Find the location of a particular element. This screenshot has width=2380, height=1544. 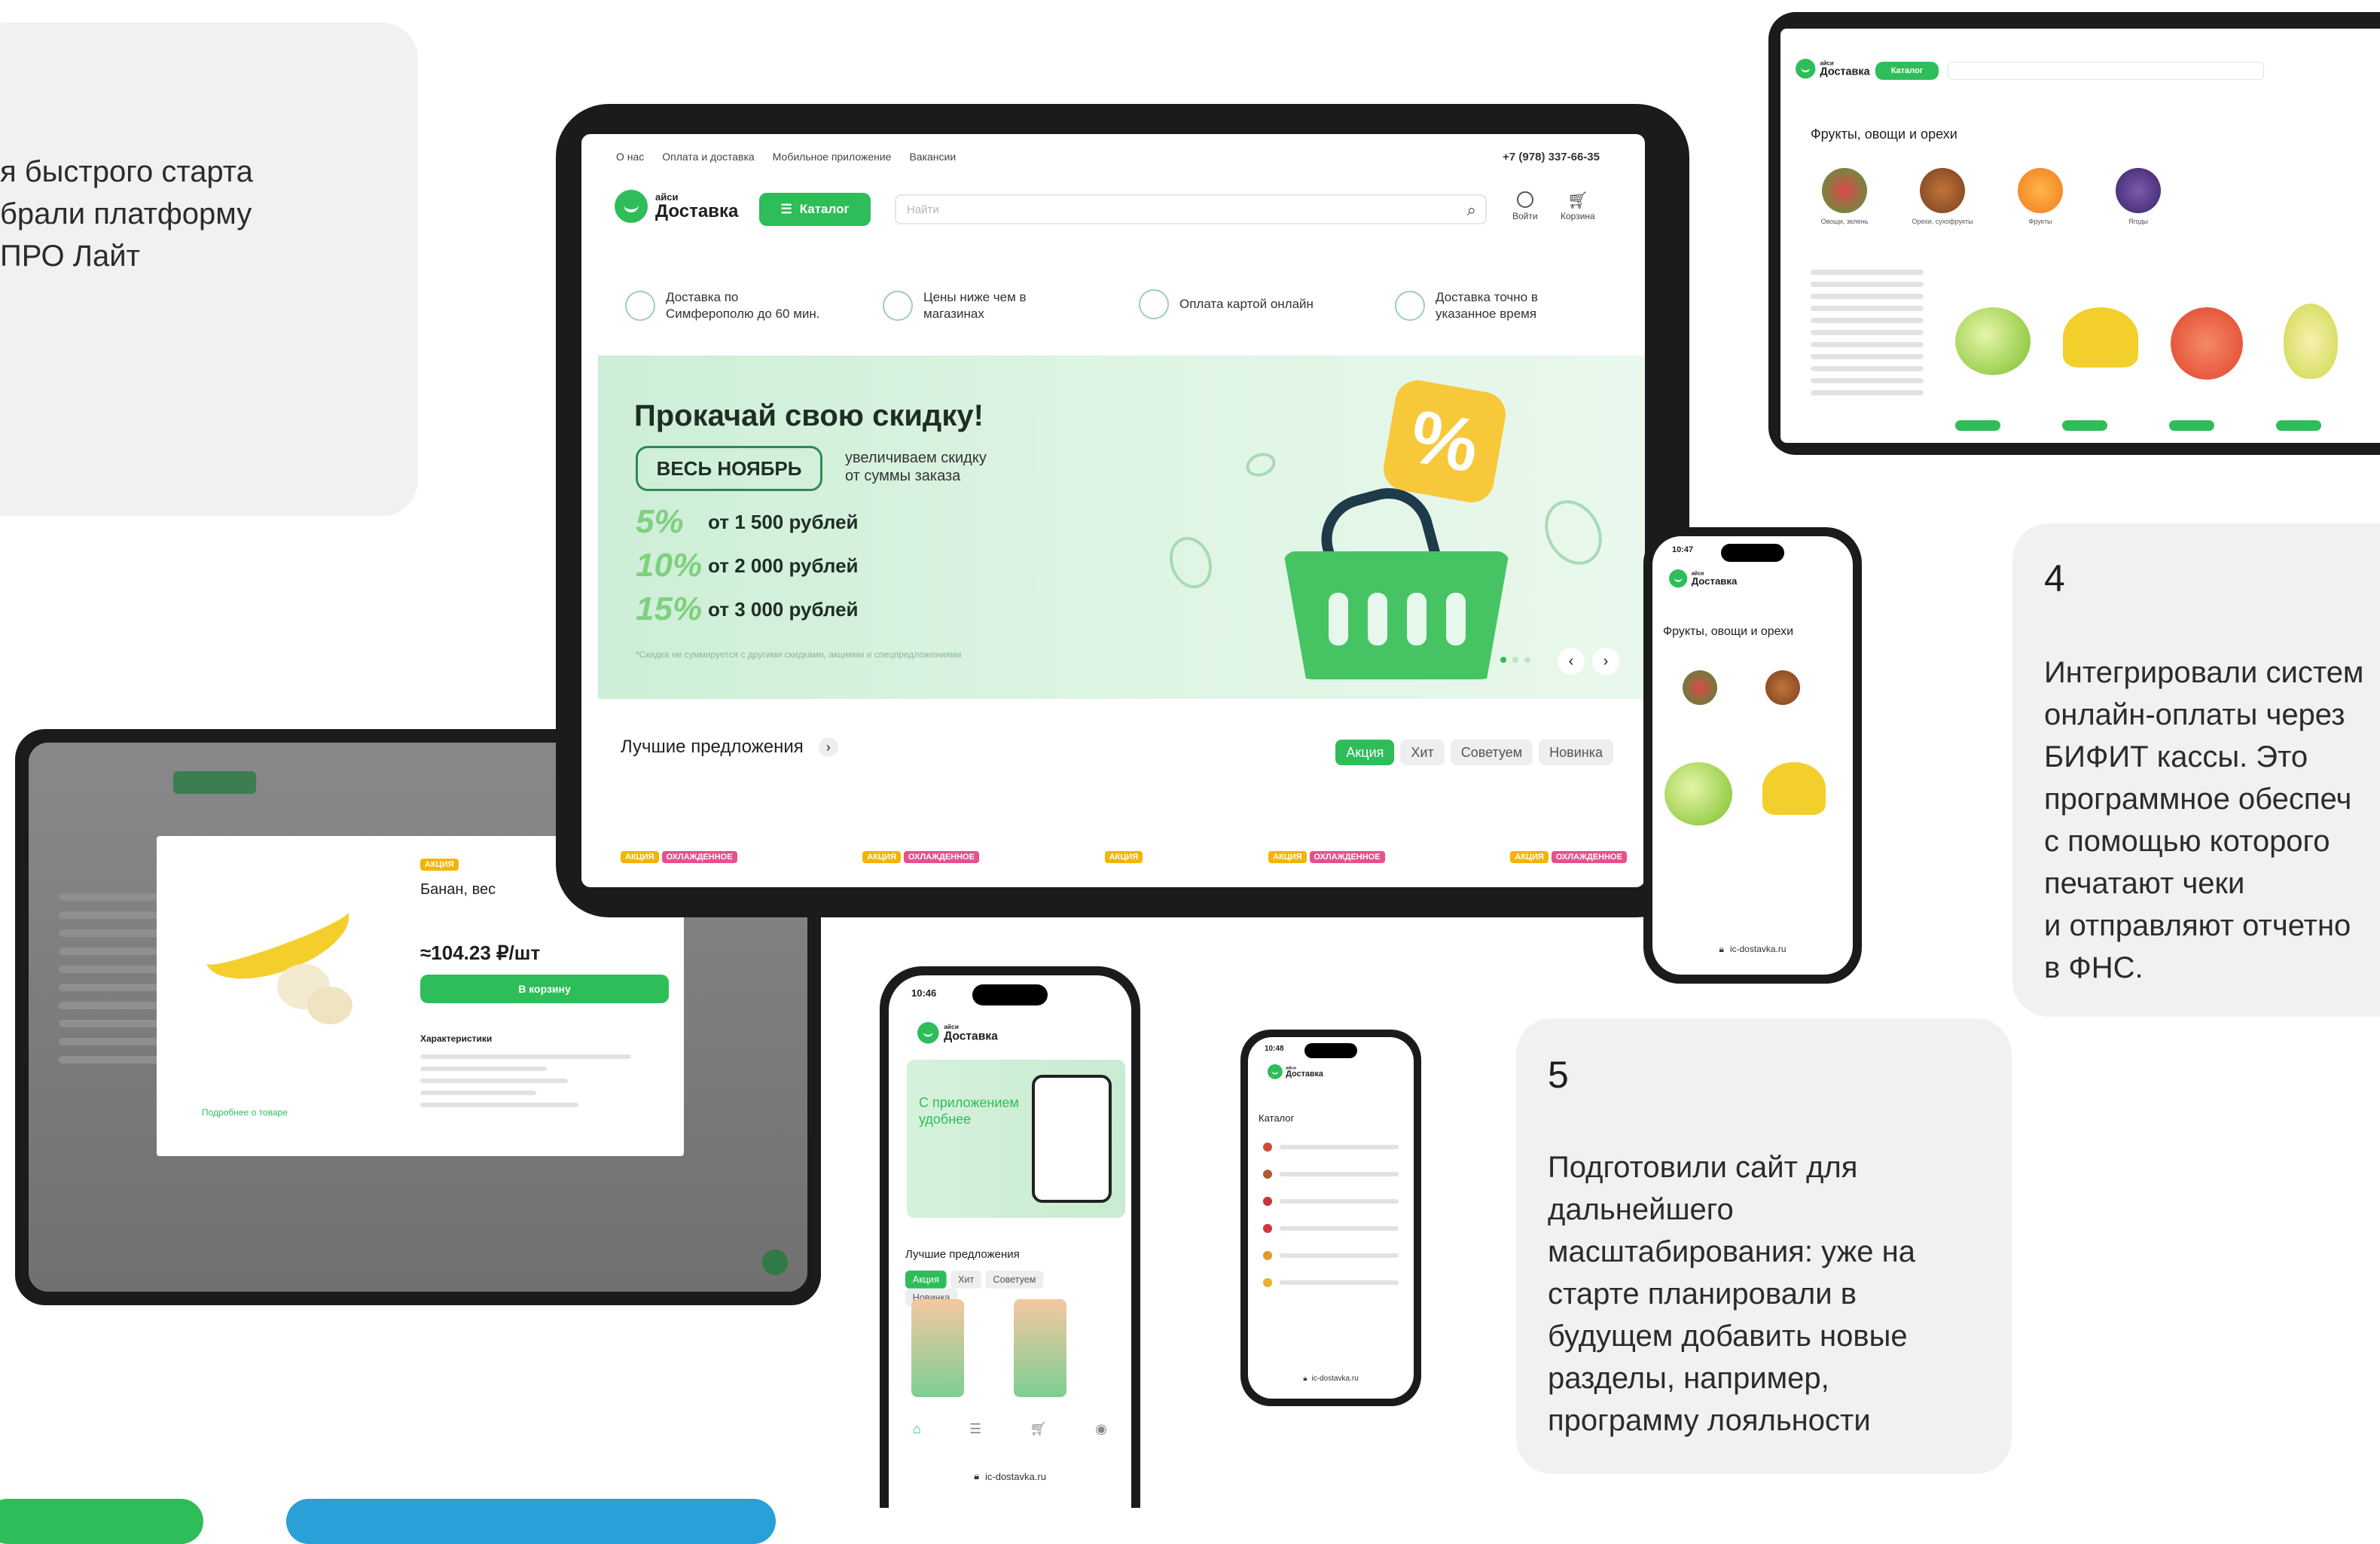

nuts-image is located at coordinates (1782, 687).